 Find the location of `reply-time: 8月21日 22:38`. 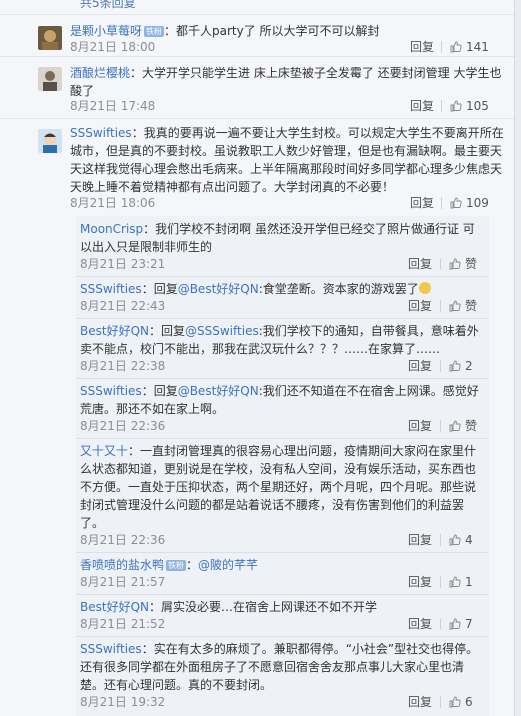

reply-time: 8月21日 22:38 is located at coordinates (123, 366).